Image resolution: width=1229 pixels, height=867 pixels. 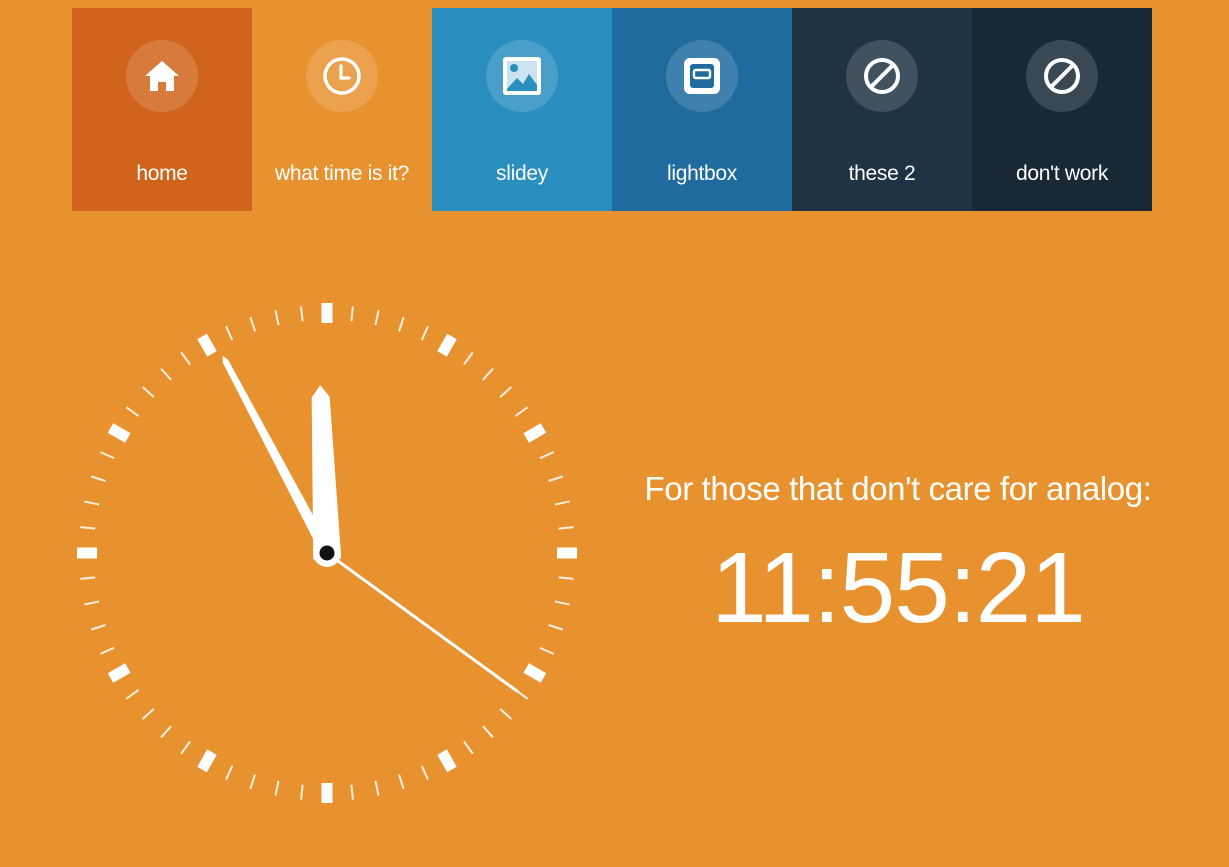 I want to click on clock-icon, so click(x=342, y=76).